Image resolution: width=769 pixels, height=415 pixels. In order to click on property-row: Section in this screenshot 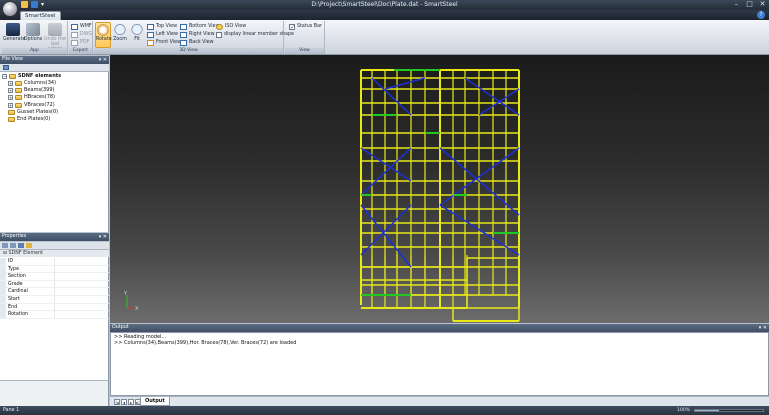, I will do `click(54, 277)`.